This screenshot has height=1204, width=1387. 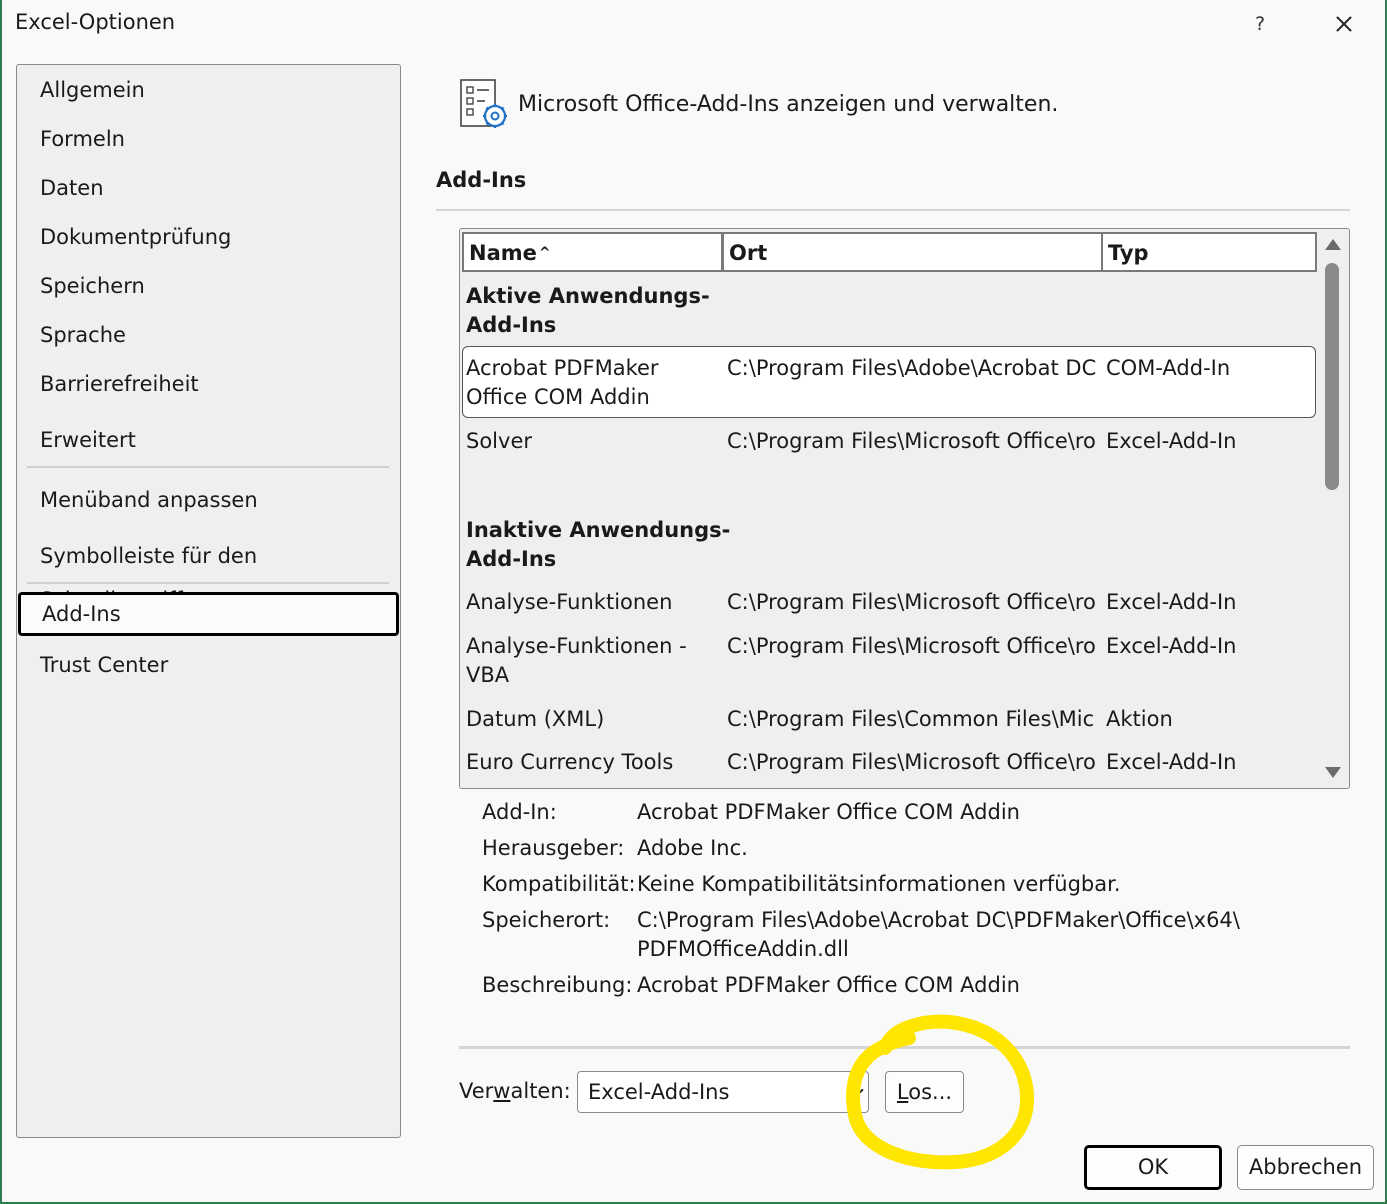 I want to click on sidebar-item-speichern: Speichern, so click(x=208, y=286).